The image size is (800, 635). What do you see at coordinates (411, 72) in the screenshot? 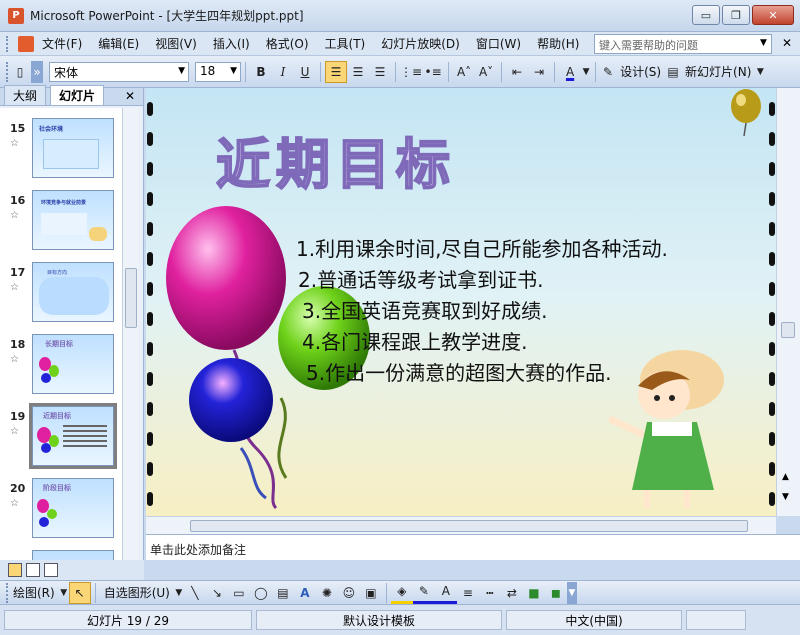
I see `numbered-list-icon: ⋮≡` at bounding box center [411, 72].